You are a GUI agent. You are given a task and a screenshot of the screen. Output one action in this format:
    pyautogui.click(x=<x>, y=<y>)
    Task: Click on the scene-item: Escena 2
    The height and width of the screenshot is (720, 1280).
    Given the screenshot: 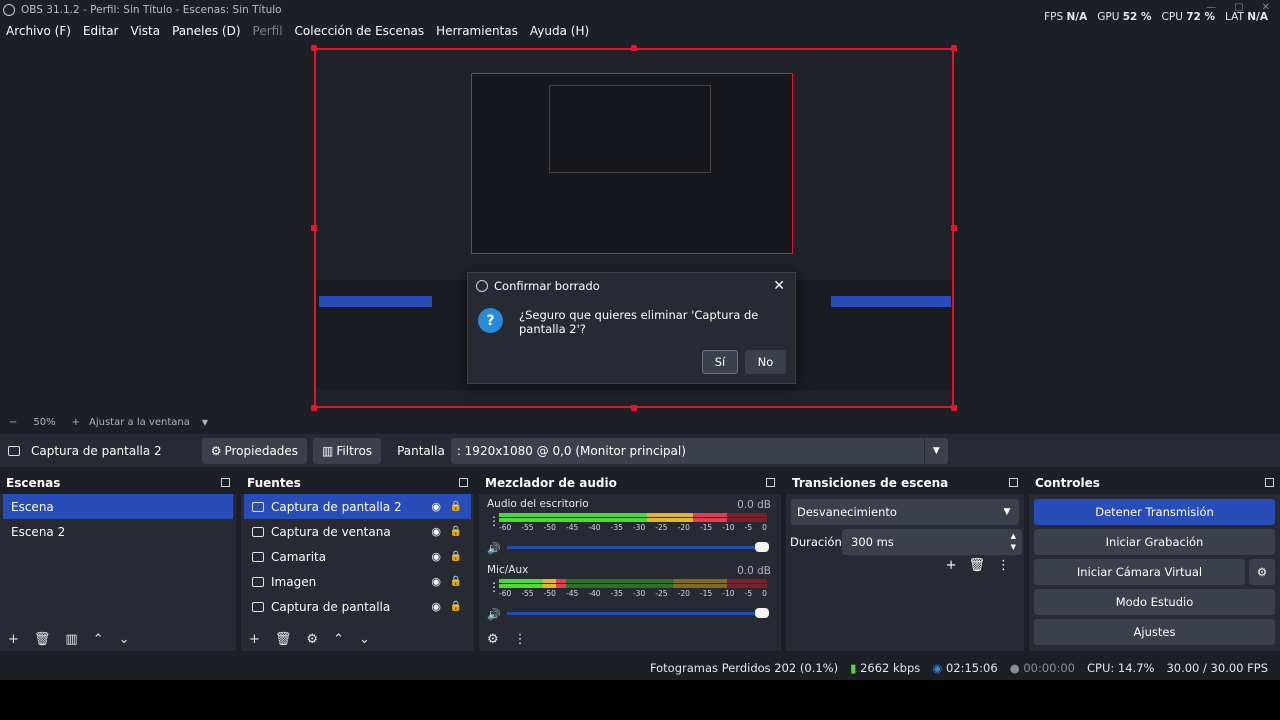 What is the action you would take?
    pyautogui.click(x=118, y=531)
    